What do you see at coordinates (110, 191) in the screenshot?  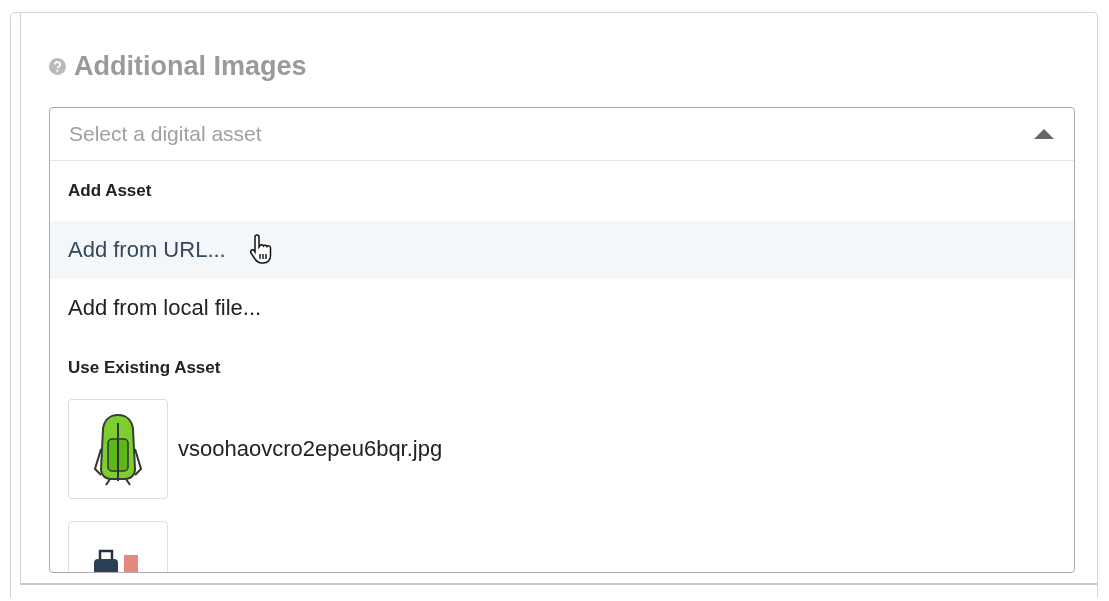 I see `group-header: Add Asset` at bounding box center [110, 191].